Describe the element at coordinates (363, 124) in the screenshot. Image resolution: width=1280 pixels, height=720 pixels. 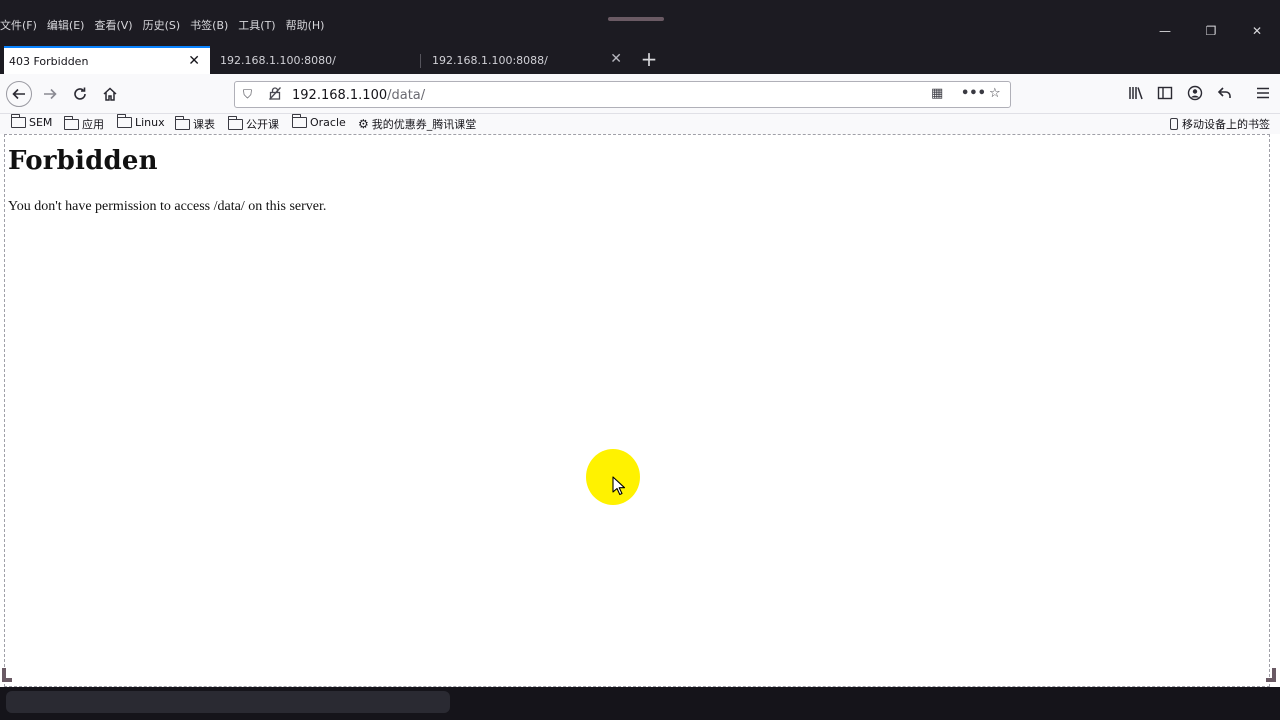
I see `site-icon: ⚙` at that location.